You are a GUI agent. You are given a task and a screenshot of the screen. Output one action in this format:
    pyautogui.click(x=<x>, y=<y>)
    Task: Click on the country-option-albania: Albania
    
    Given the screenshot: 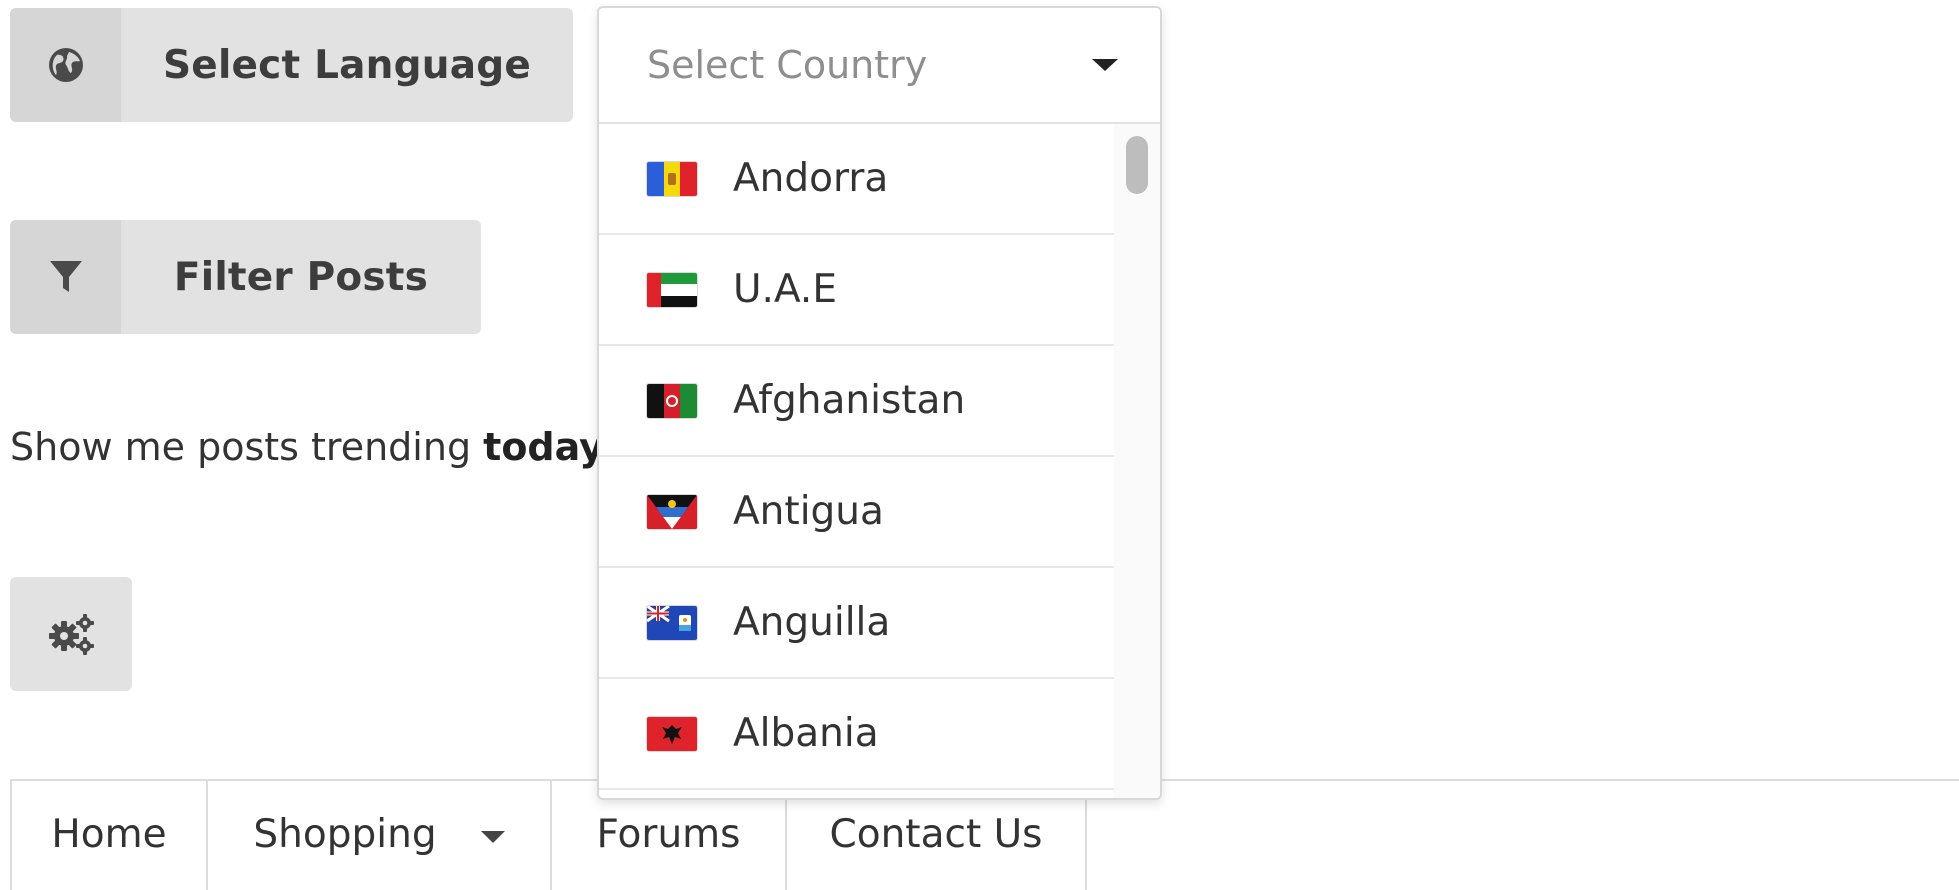 What is the action you would take?
    pyautogui.click(x=856, y=734)
    